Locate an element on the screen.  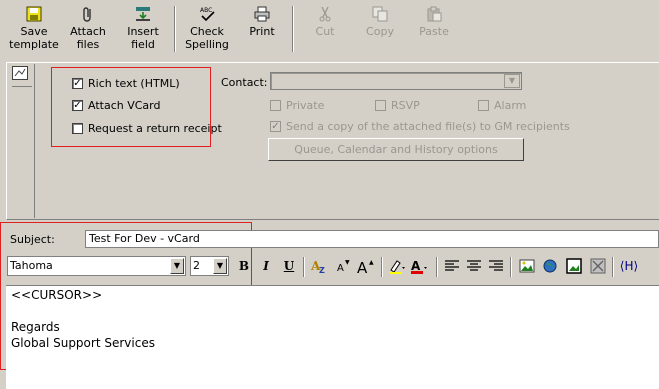
font-value: Tahoma is located at coordinates (31, 265).